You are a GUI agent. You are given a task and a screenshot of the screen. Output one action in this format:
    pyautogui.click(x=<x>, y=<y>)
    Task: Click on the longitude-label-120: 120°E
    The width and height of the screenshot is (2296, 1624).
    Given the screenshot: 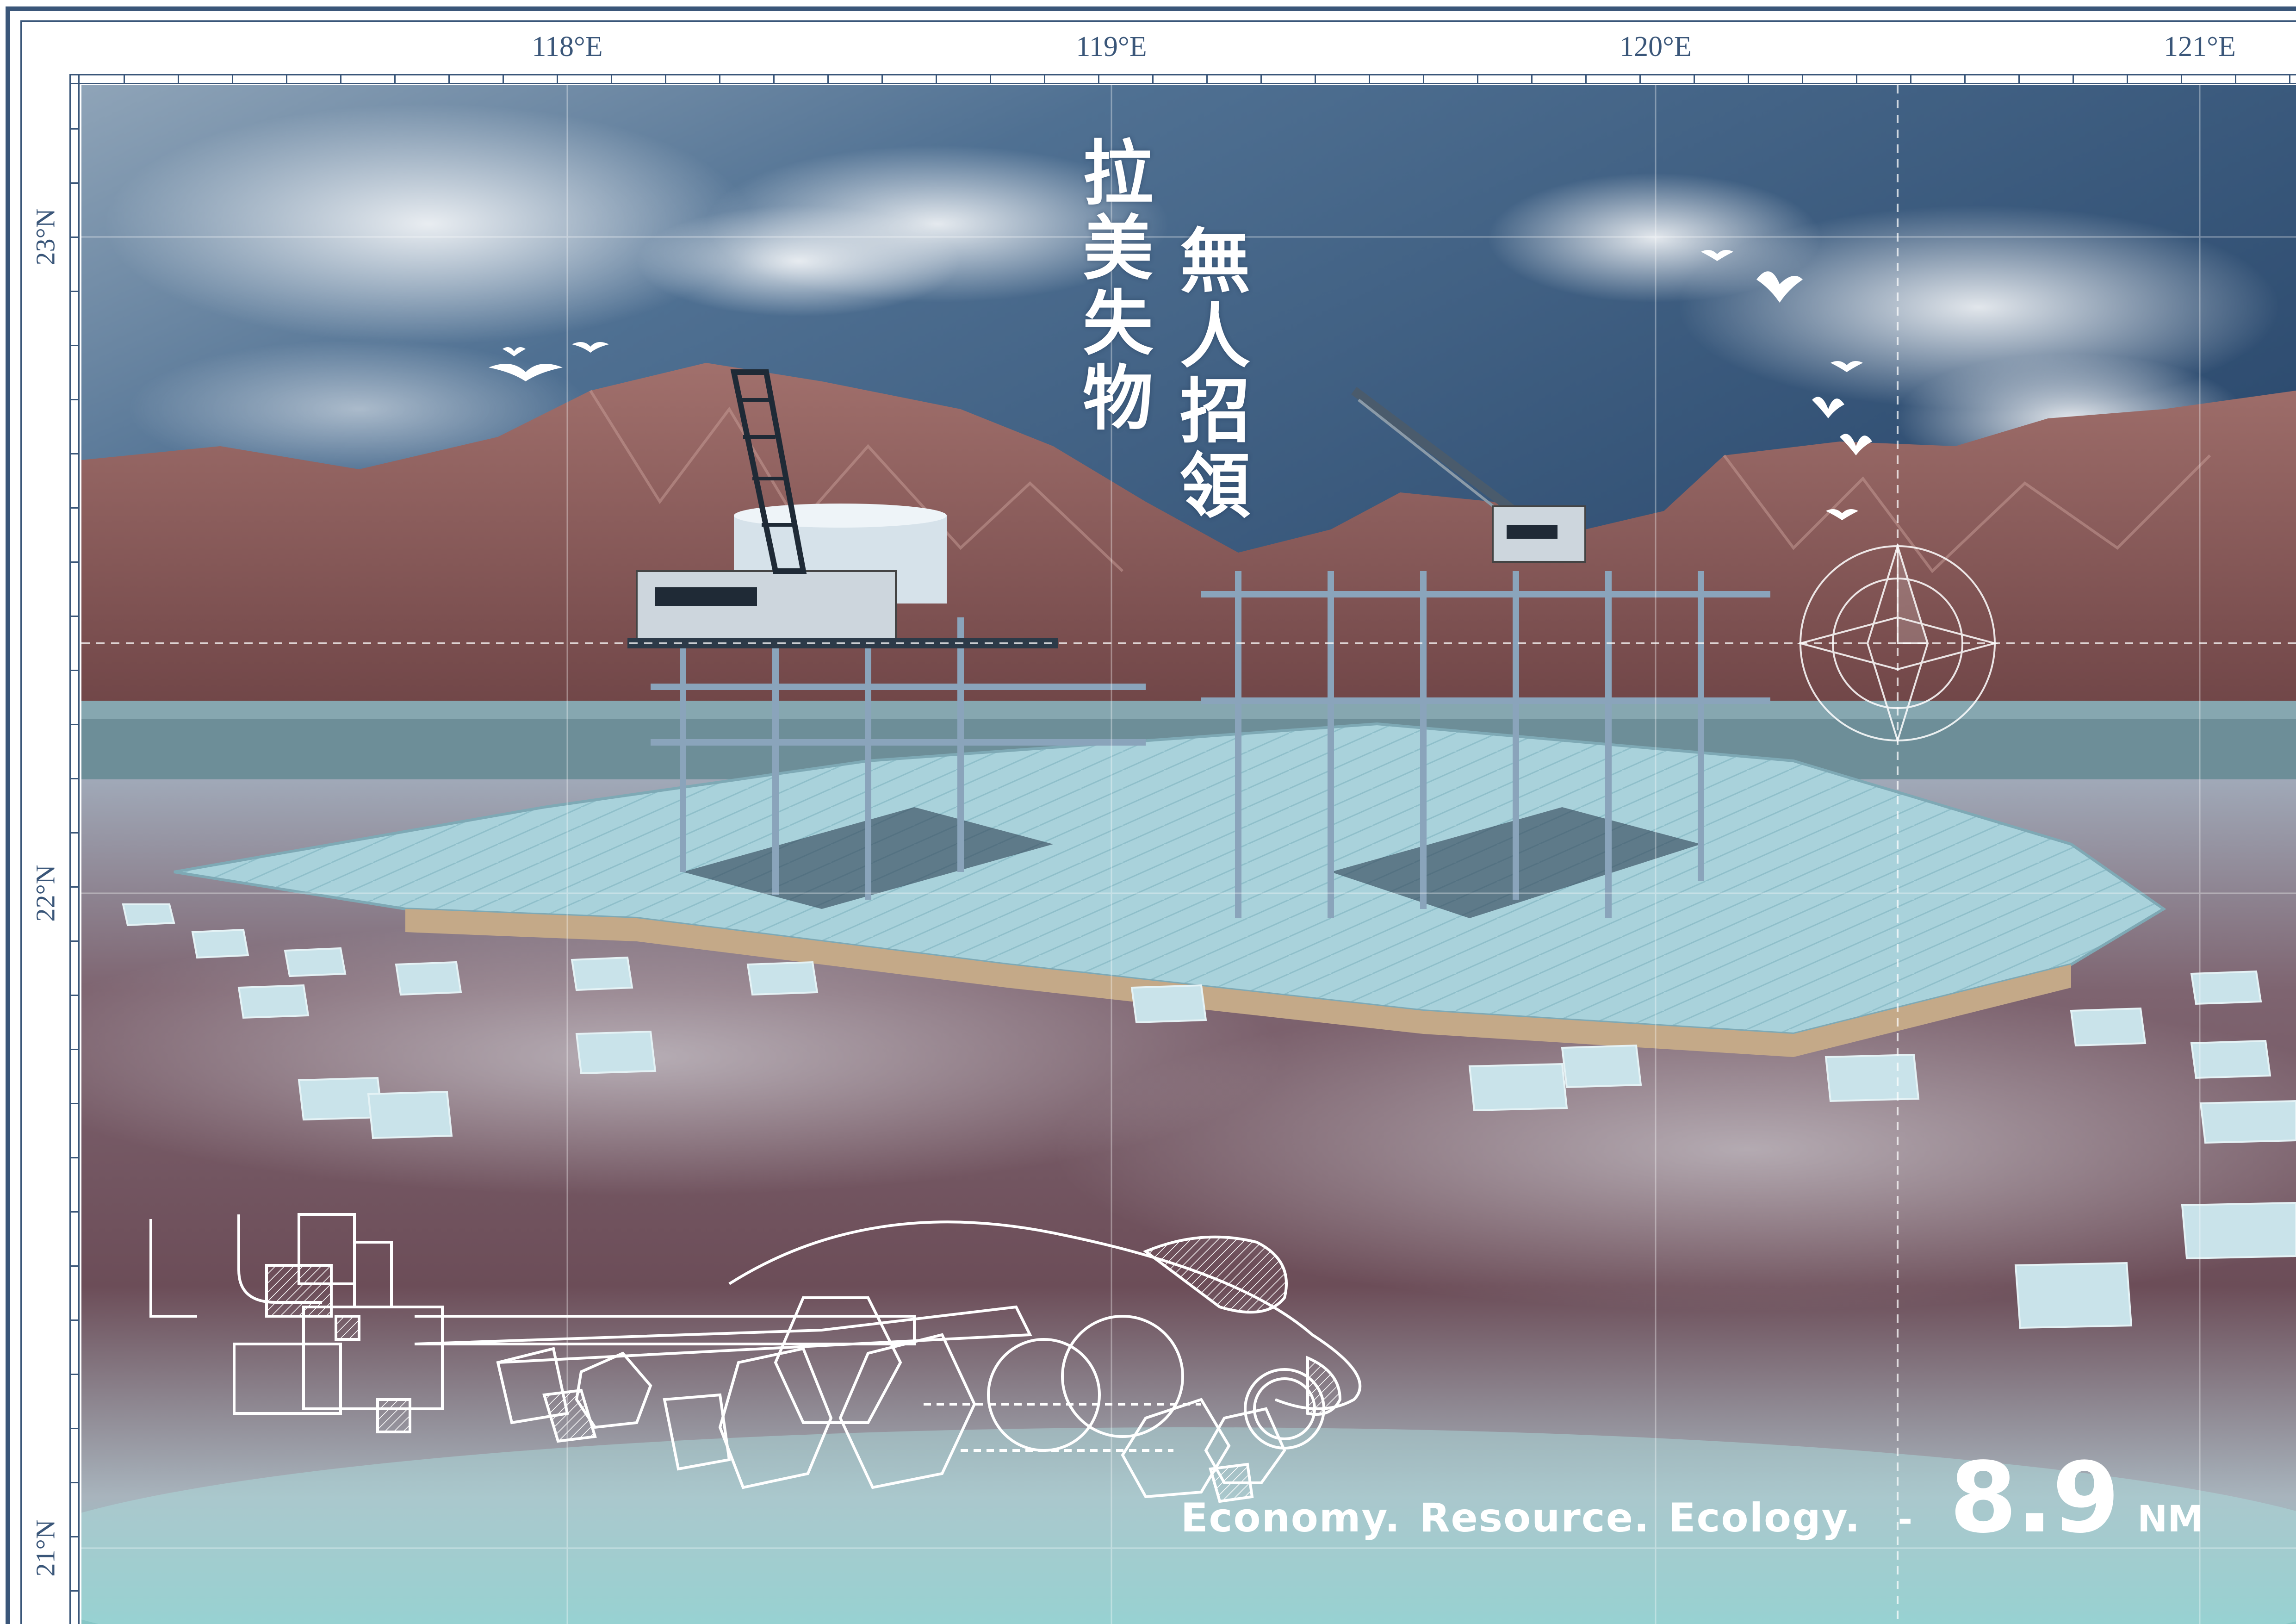 What is the action you would take?
    pyautogui.click(x=1656, y=46)
    